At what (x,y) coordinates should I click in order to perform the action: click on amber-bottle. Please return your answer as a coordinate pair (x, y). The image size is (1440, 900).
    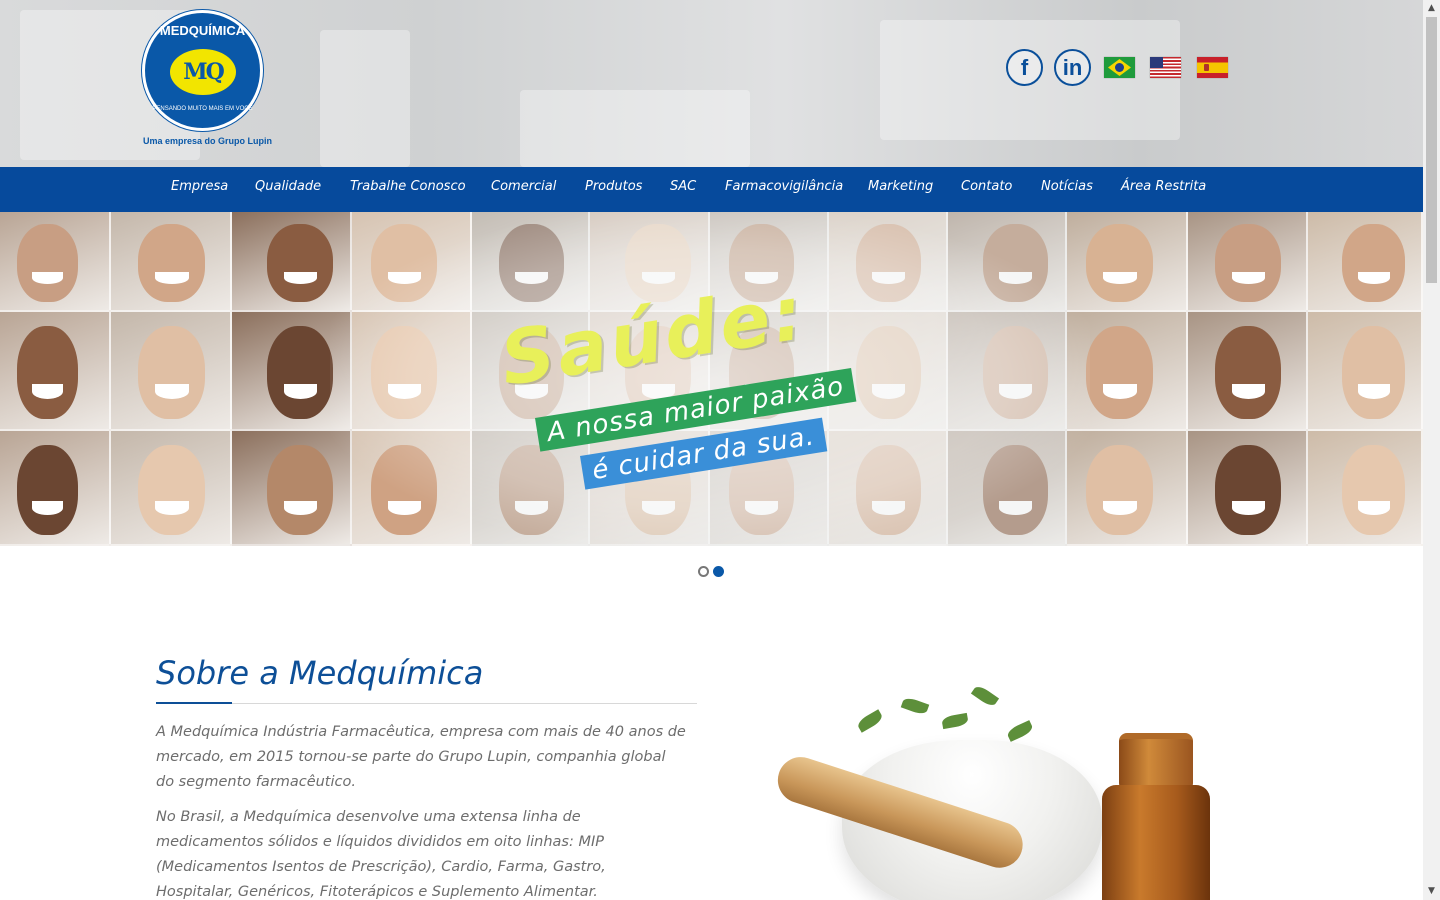
    Looking at the image, I should click on (1156, 842).